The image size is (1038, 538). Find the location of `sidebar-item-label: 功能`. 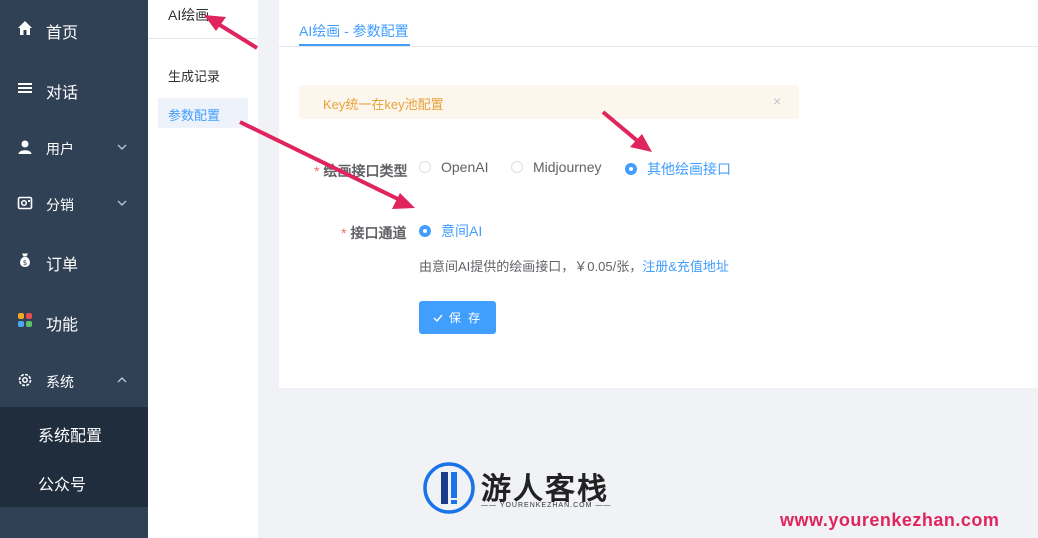

sidebar-item-label: 功能 is located at coordinates (62, 325).